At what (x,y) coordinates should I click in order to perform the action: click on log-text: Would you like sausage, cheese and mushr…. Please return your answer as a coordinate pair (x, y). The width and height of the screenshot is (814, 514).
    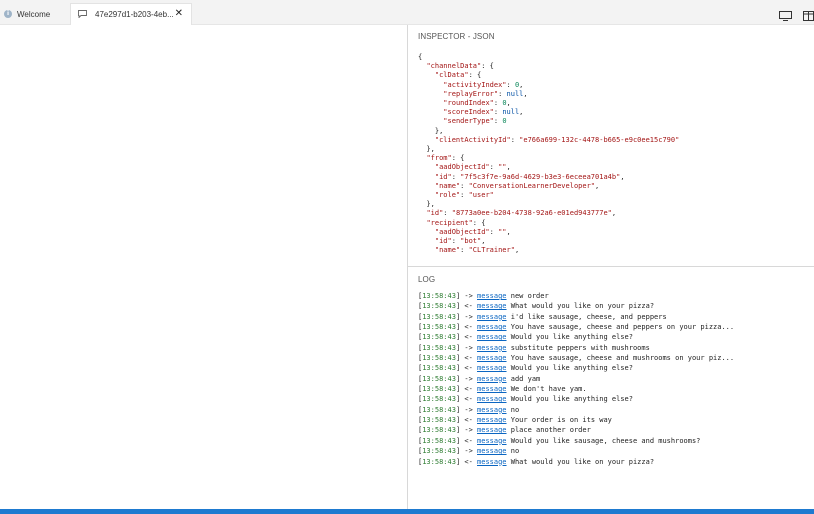
    Looking at the image, I should click on (603, 440).